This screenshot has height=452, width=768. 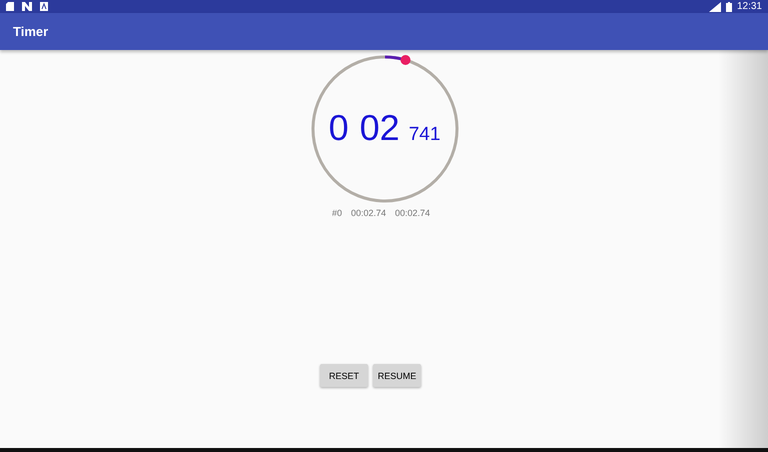 What do you see at coordinates (338, 128) in the screenshot?
I see `minutes-text: 0` at bounding box center [338, 128].